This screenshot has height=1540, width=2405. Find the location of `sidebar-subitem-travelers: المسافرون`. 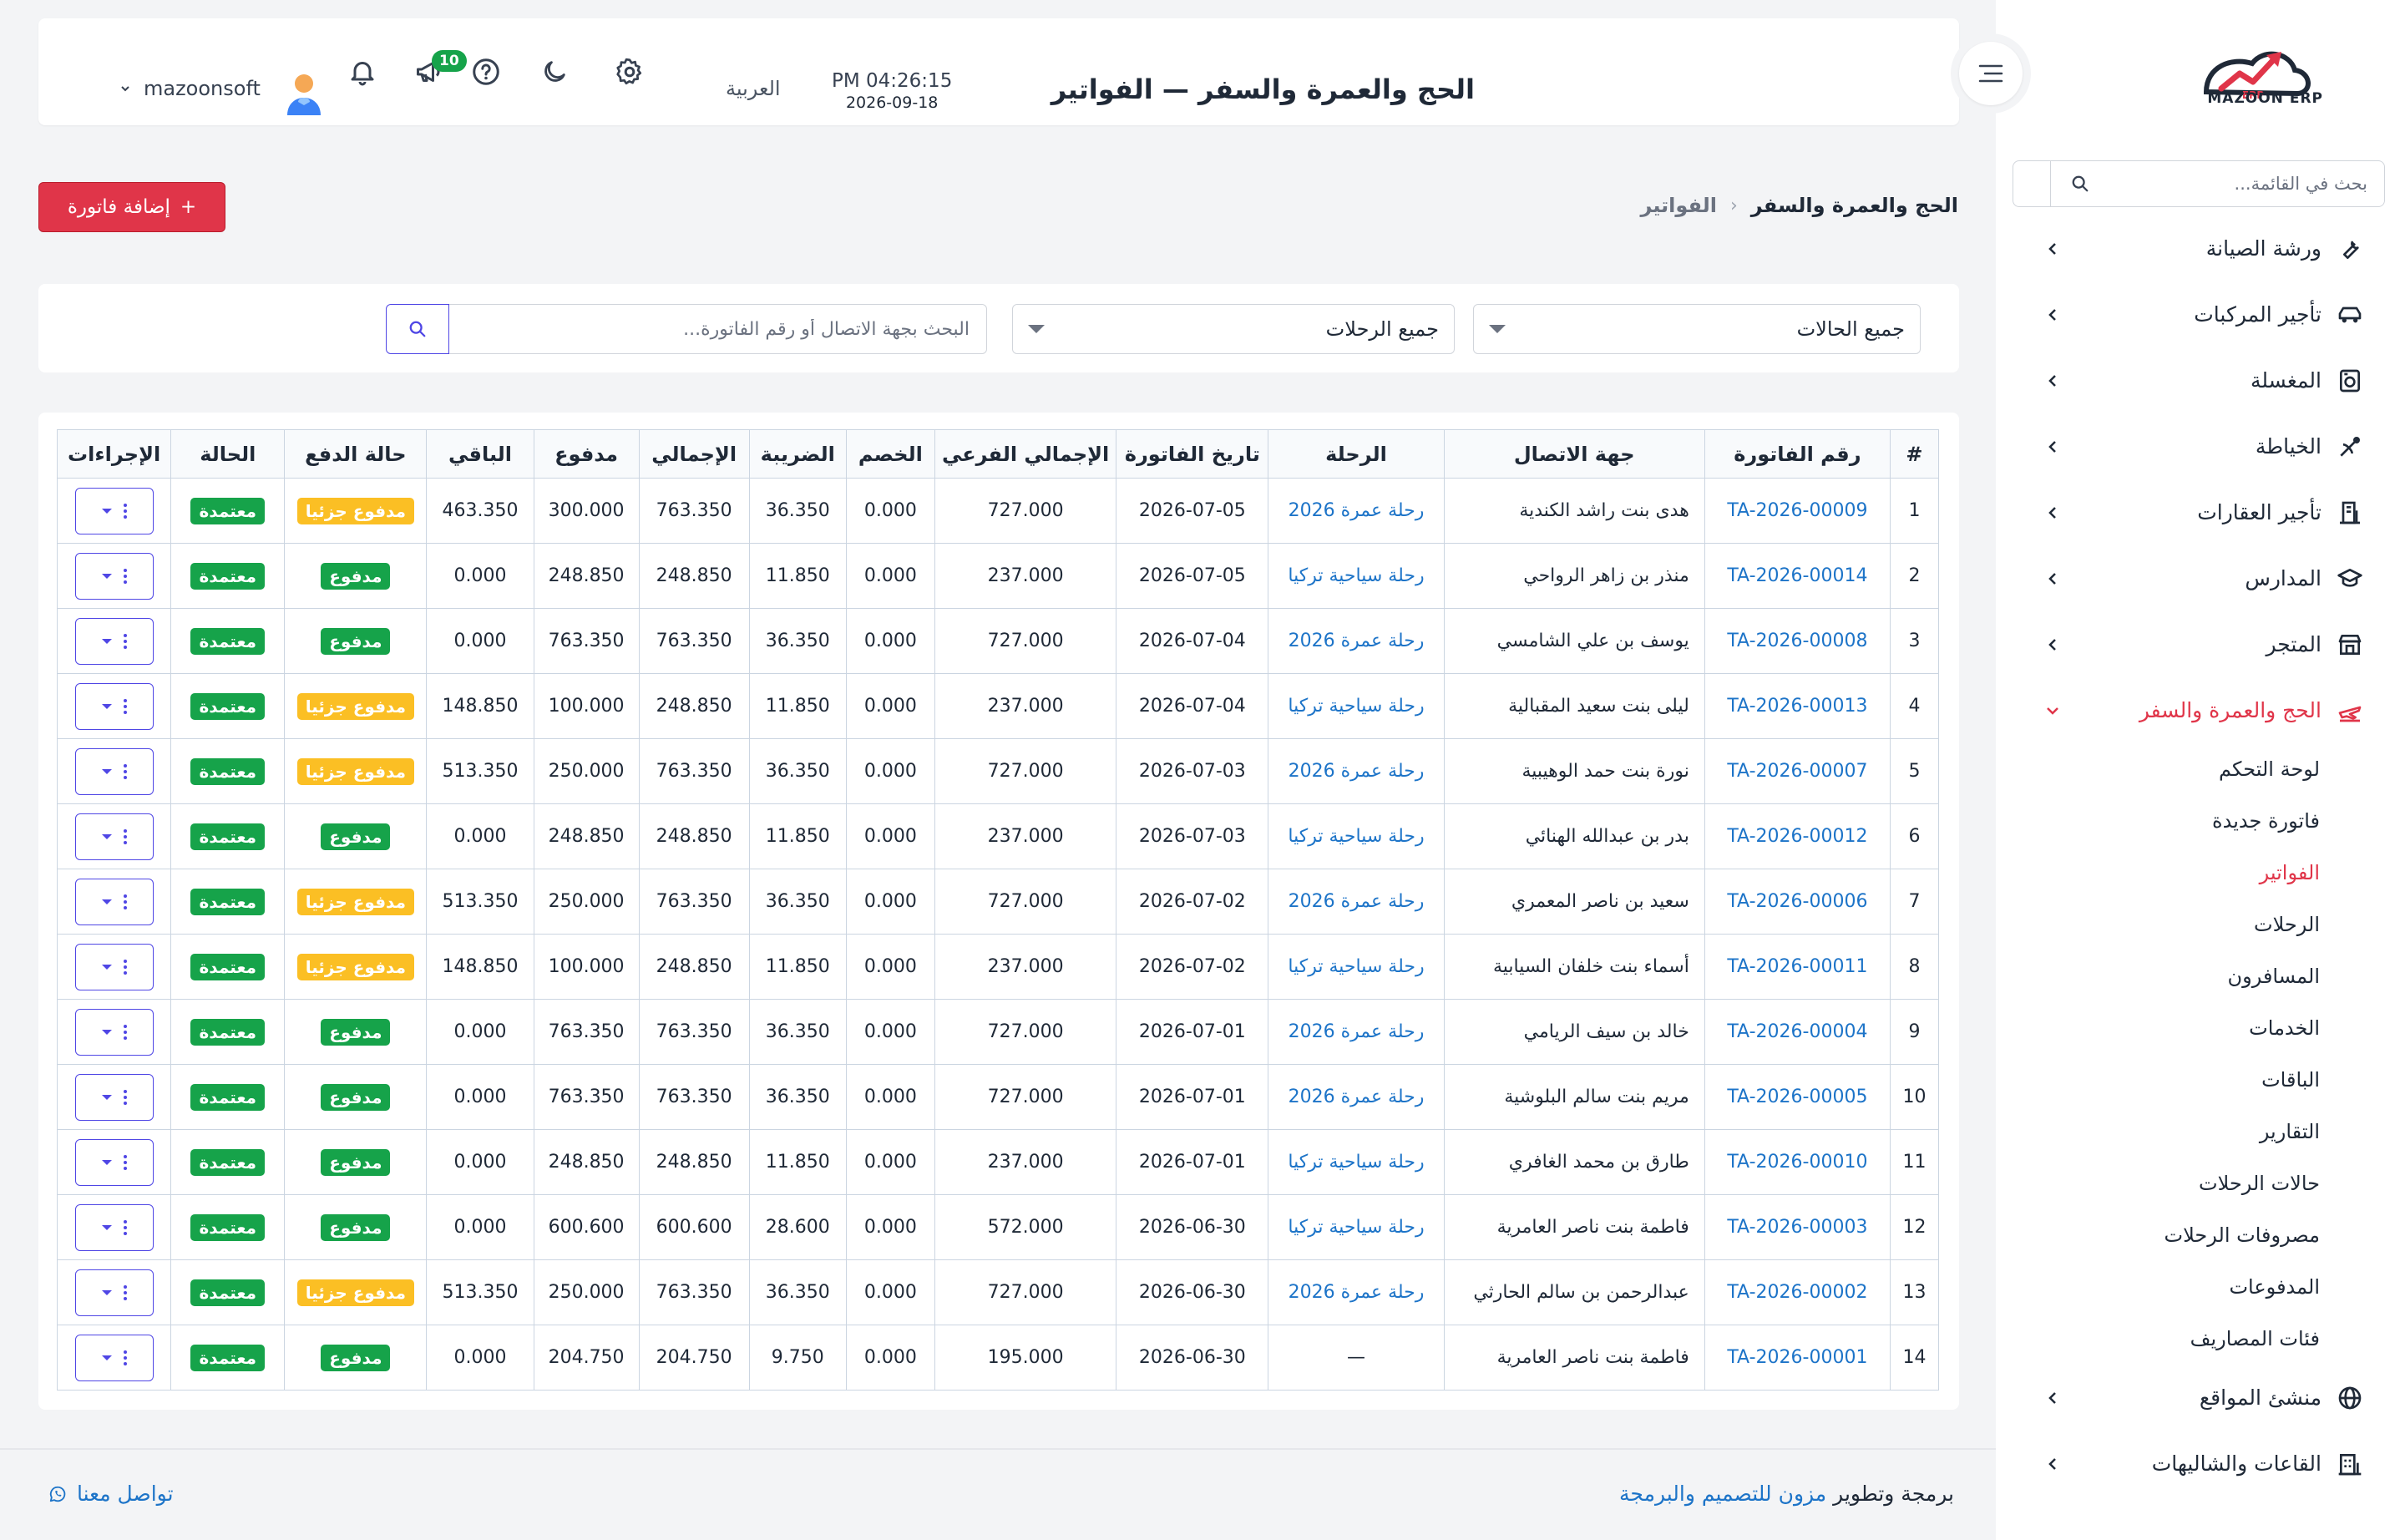

sidebar-subitem-travelers: المسافرون is located at coordinates (2200, 976).